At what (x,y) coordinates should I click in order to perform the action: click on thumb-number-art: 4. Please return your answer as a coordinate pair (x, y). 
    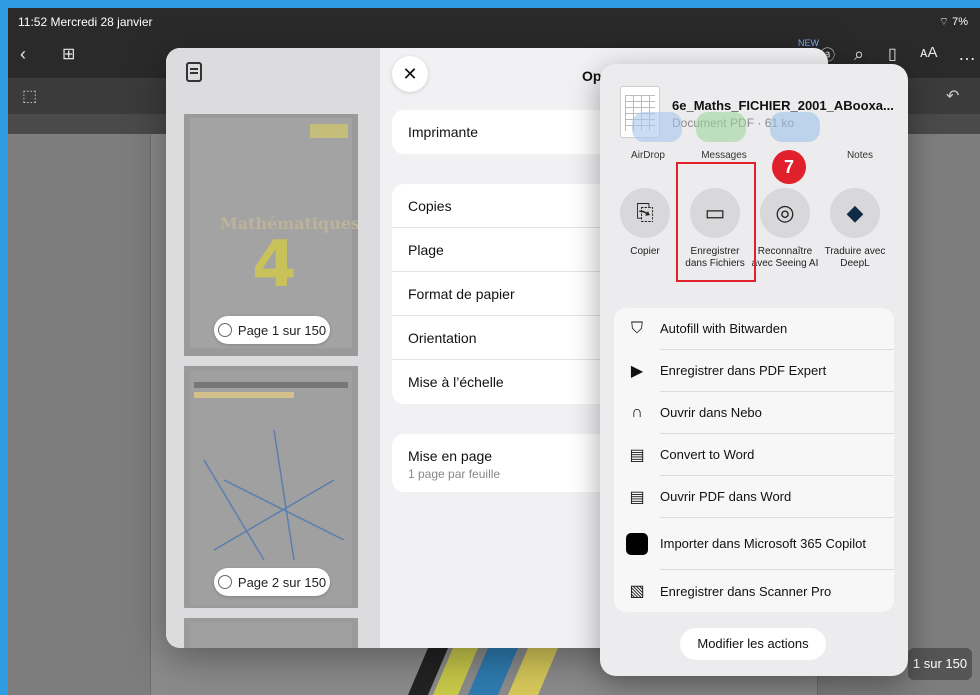
    Looking at the image, I should click on (274, 265).